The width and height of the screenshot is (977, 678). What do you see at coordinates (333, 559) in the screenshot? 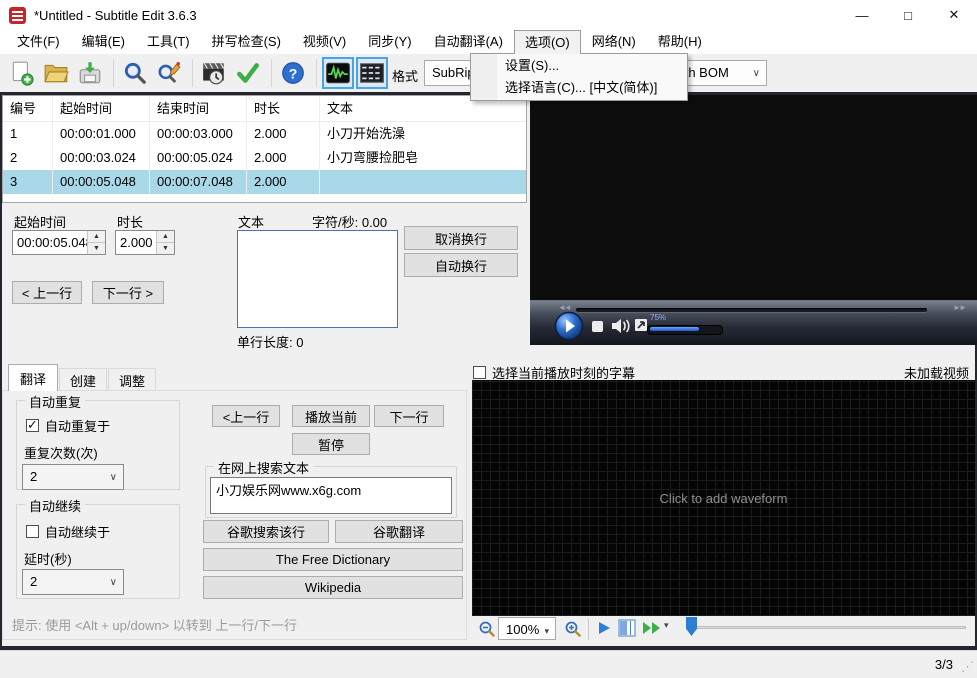
I see `free-dictionary-button: The Free Dictionary` at bounding box center [333, 559].